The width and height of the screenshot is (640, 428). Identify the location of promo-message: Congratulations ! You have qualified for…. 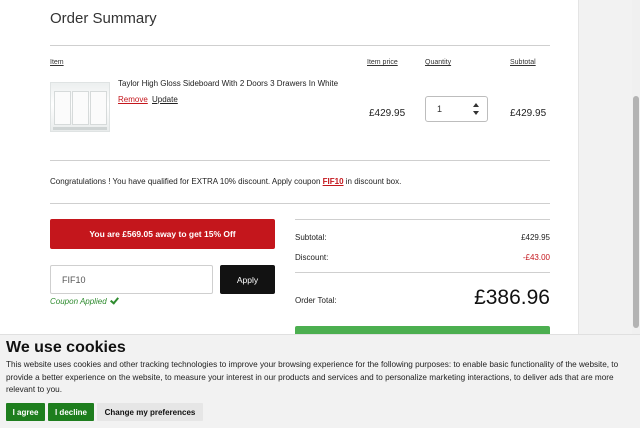
(225, 181).